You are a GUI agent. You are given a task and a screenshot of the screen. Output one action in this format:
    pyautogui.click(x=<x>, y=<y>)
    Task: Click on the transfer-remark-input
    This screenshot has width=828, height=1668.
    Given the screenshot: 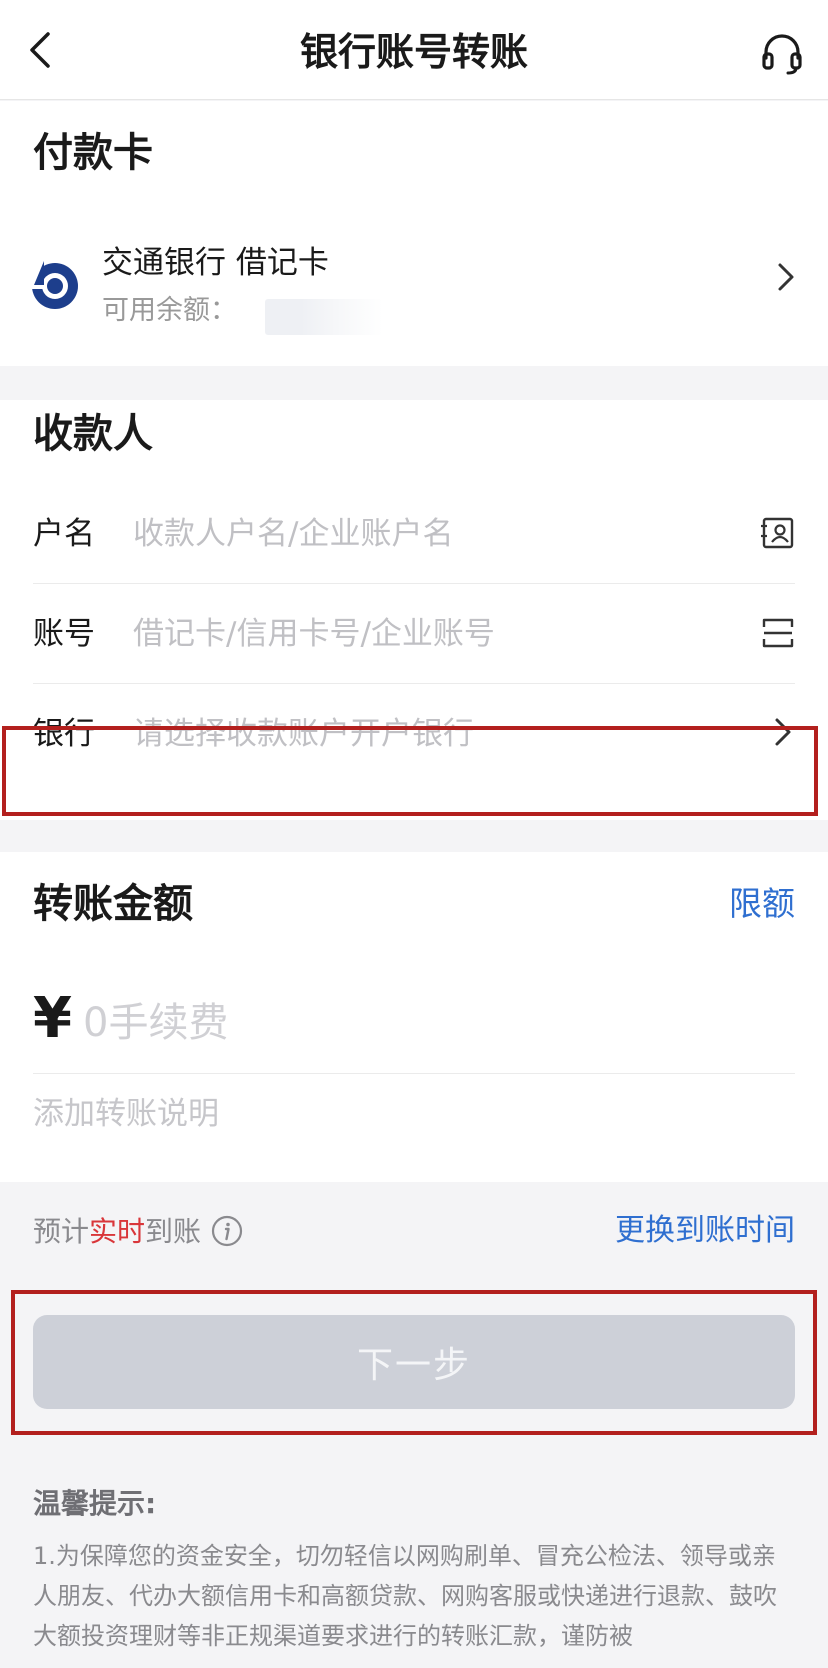 What is the action you would take?
    pyautogui.click(x=383, y=1114)
    